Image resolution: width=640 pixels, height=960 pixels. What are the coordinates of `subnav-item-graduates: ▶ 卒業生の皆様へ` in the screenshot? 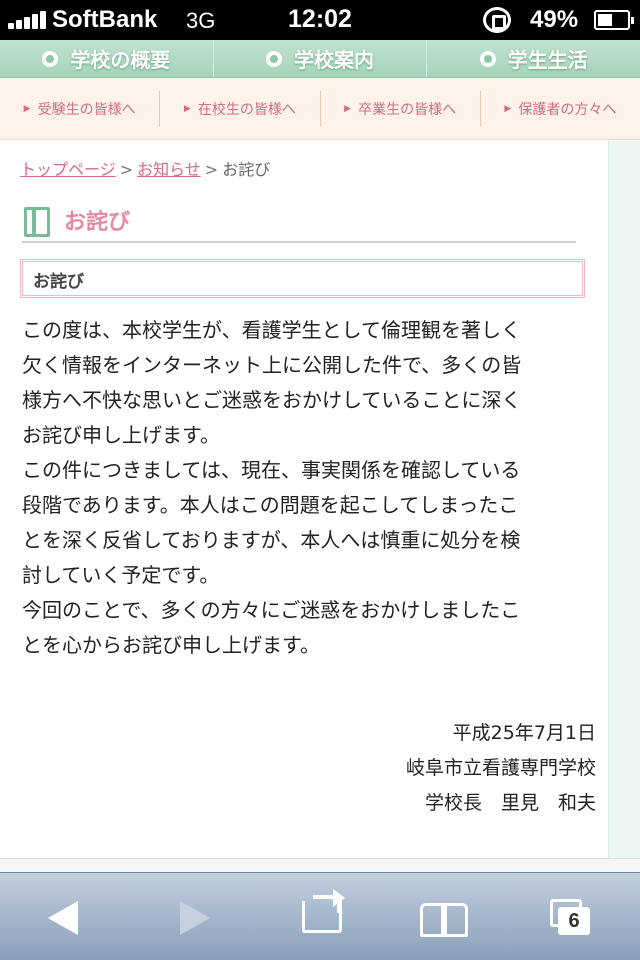 It's located at (401, 108).